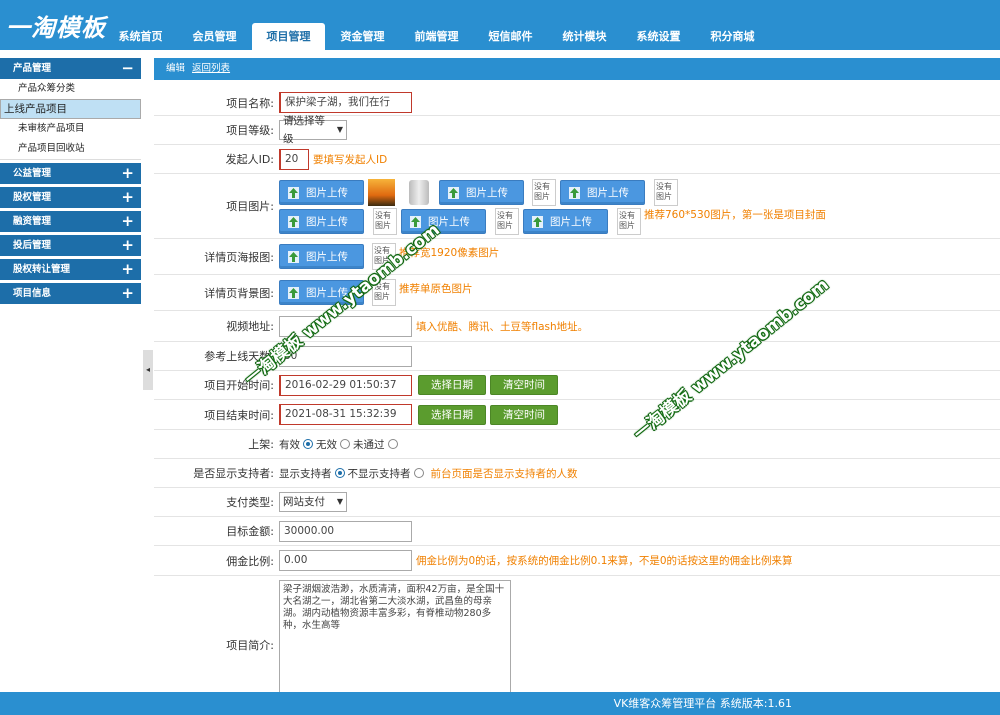  What do you see at coordinates (313, 130) in the screenshot?
I see `level-select: 请选择等级 ▼` at bounding box center [313, 130].